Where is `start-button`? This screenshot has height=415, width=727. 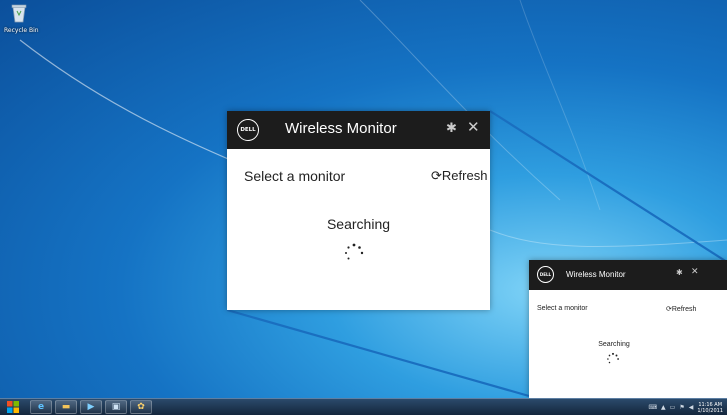
start-button is located at coordinates (13, 407).